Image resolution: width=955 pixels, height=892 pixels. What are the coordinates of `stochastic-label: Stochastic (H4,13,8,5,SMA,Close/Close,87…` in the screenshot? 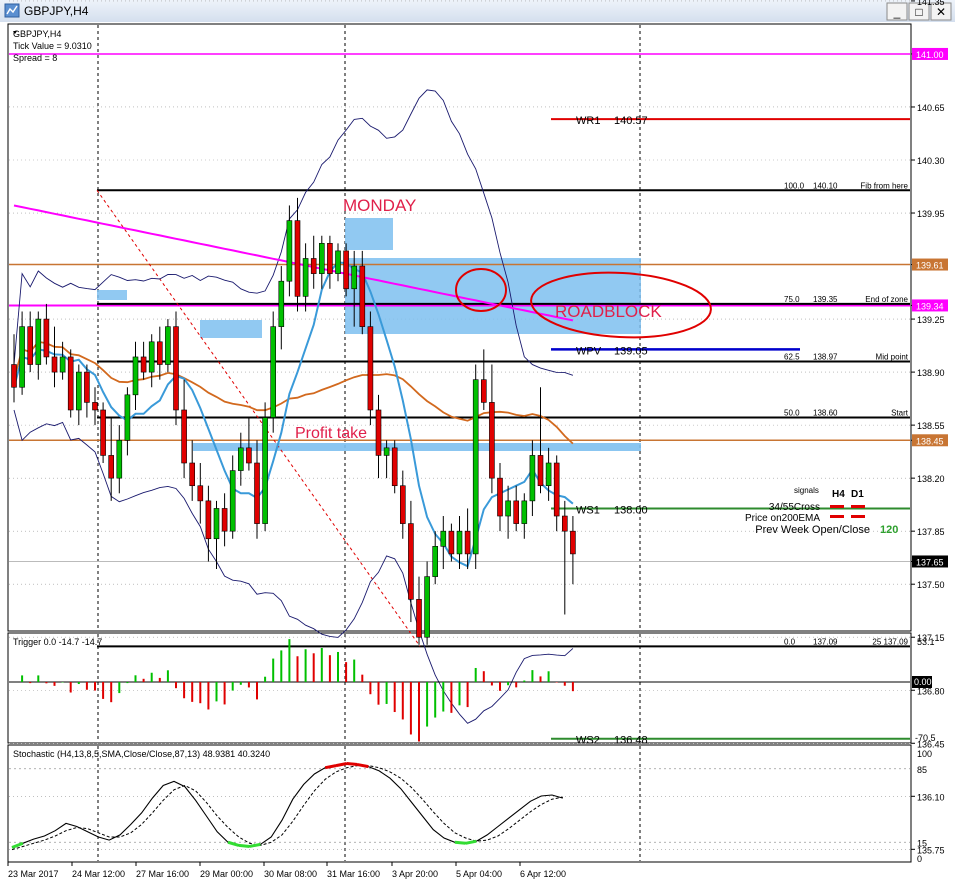 It's located at (141, 754).